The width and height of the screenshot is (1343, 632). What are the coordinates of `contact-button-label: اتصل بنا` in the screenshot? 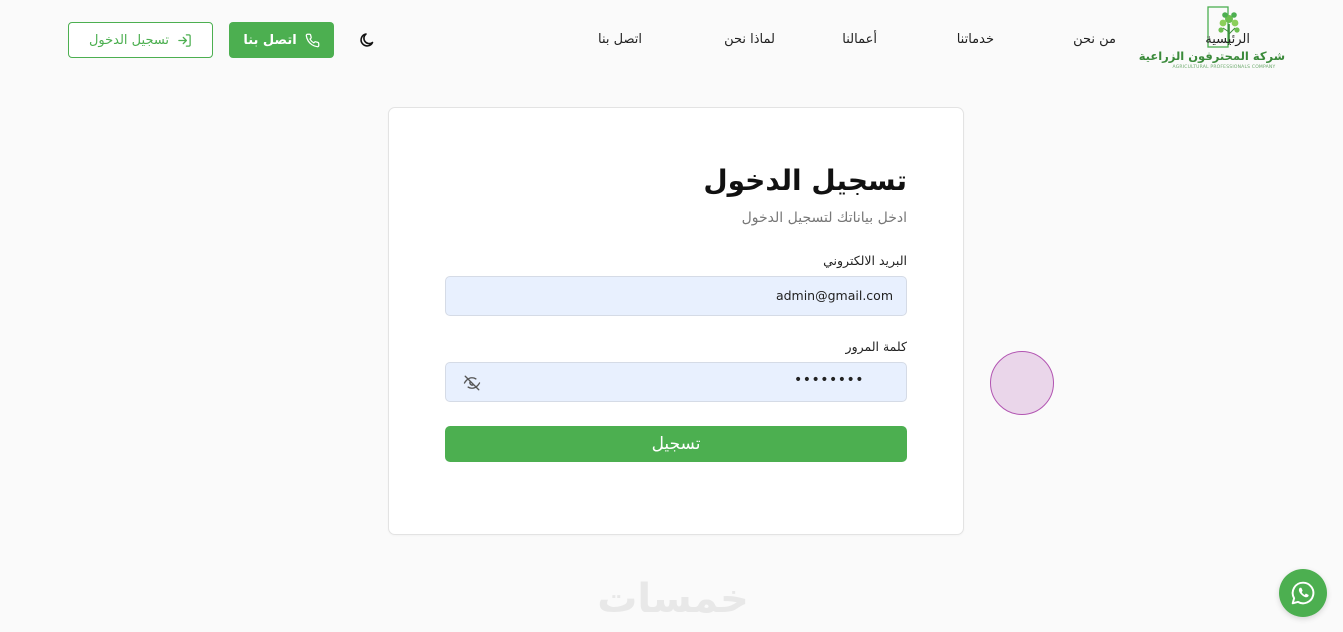 It's located at (270, 40).